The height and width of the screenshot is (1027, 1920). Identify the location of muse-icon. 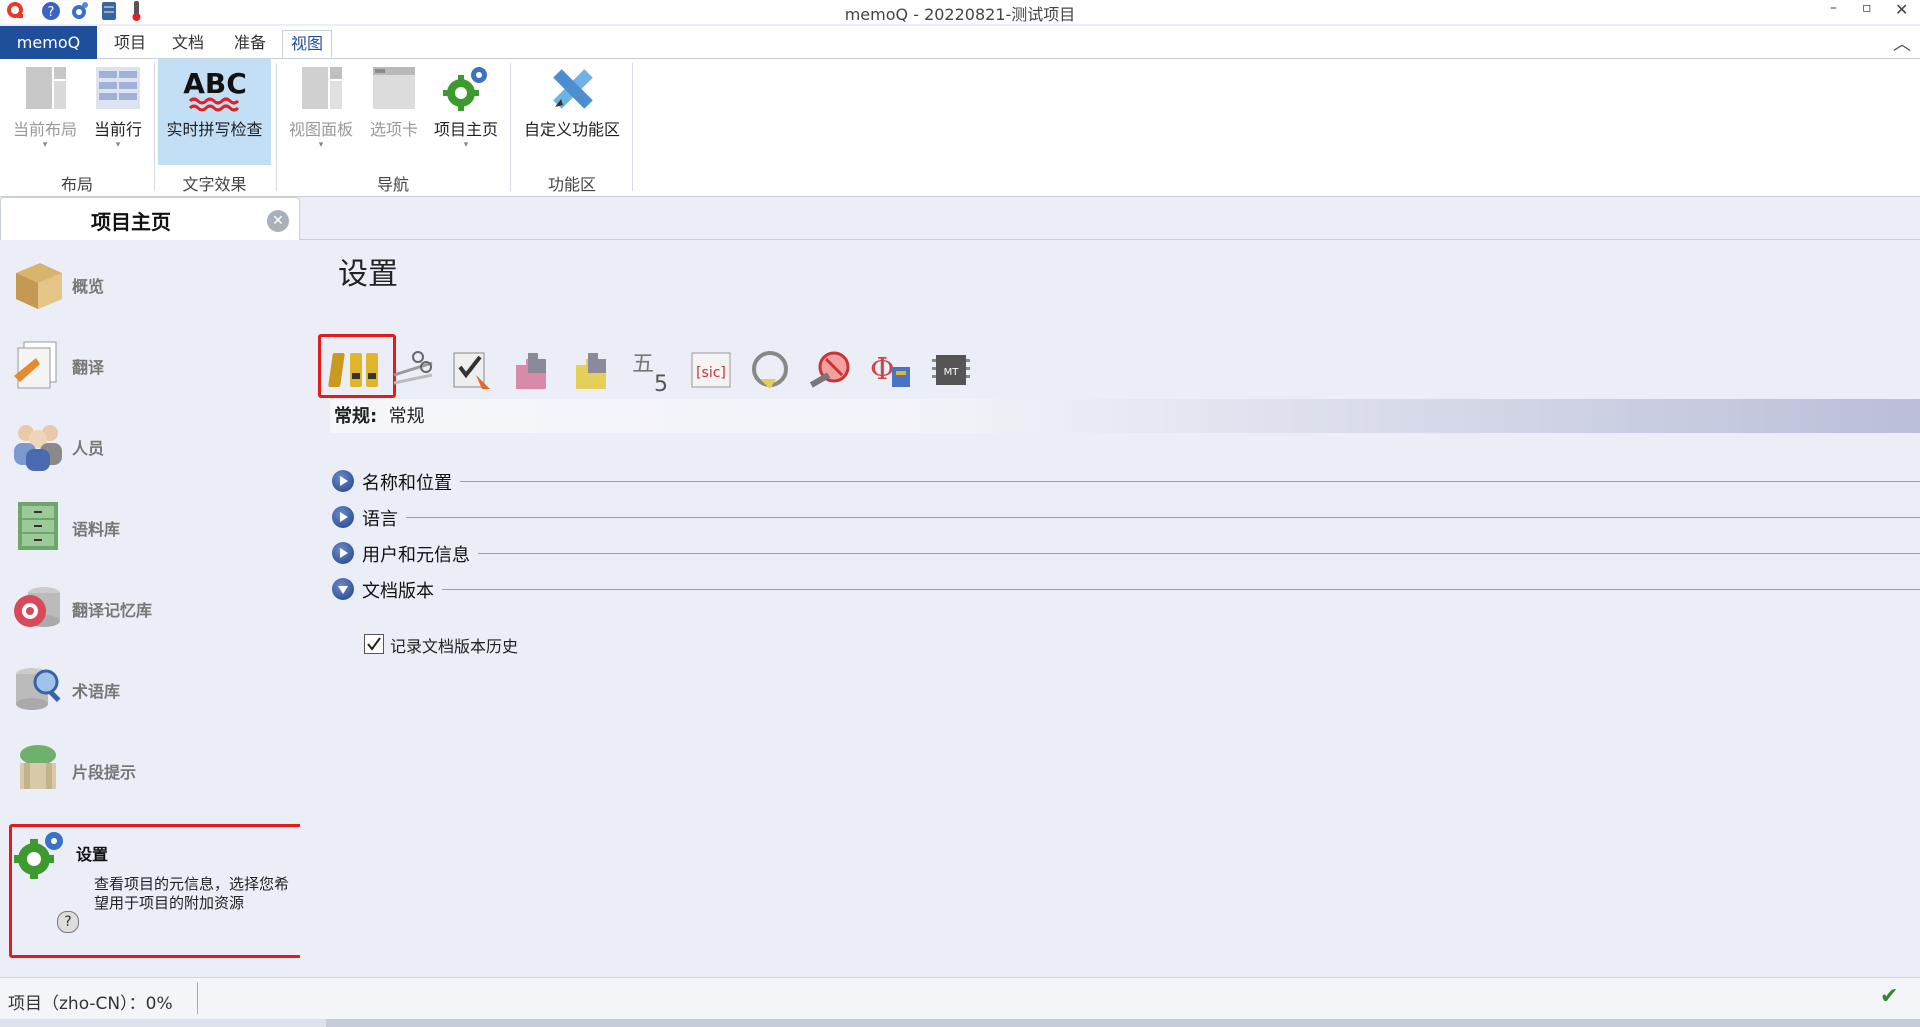
(38, 769).